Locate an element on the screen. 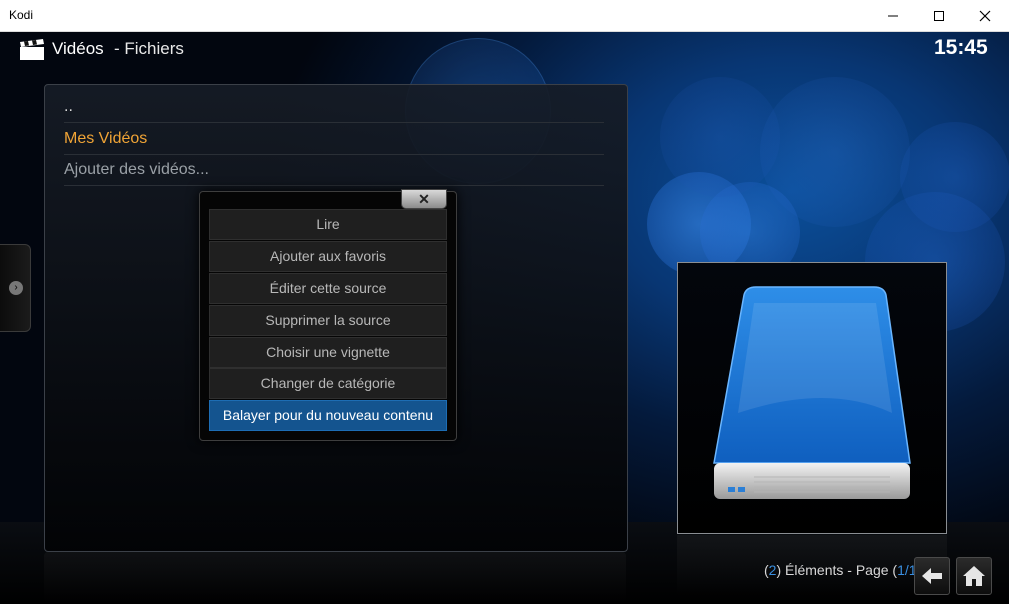 The image size is (1009, 604). item-count: (2) Éléments - Page (1/1) is located at coordinates (842, 570).